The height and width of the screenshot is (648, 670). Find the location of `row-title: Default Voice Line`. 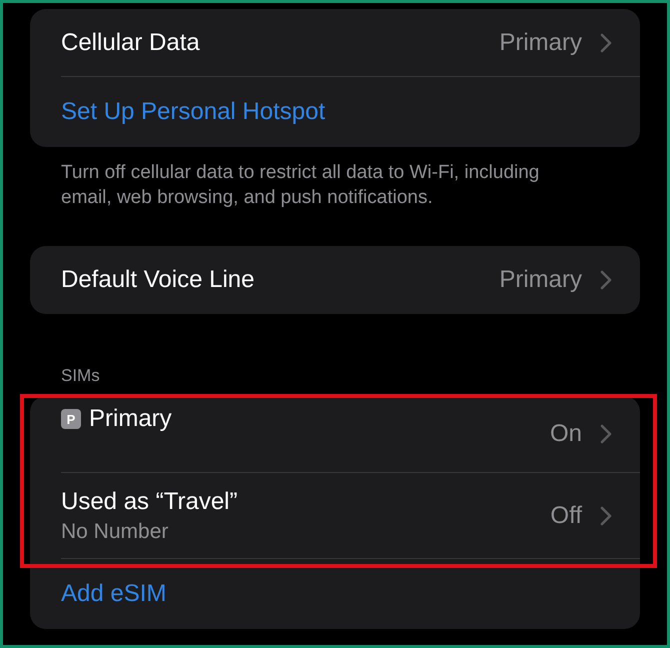

row-title: Default Voice Line is located at coordinates (157, 280).